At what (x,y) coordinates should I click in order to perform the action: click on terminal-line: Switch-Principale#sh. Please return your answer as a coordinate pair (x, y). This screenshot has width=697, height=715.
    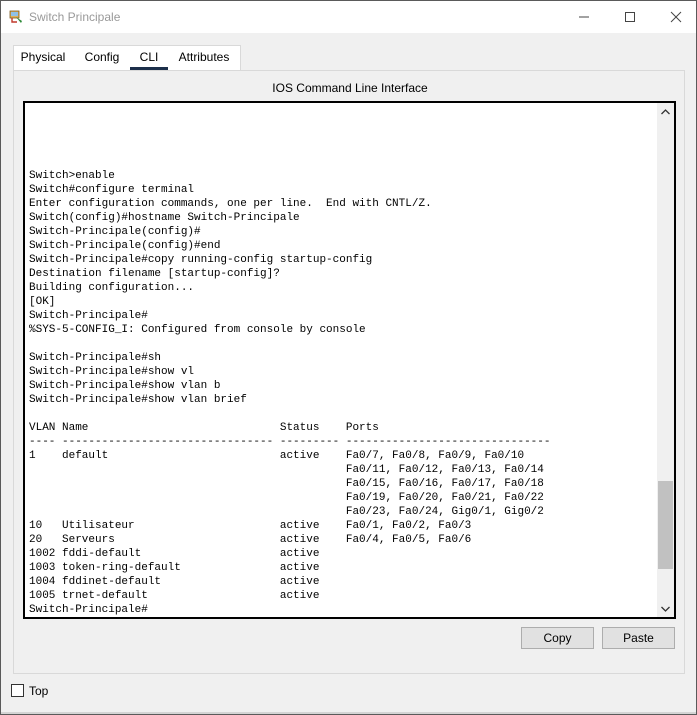
    Looking at the image, I should click on (95, 358).